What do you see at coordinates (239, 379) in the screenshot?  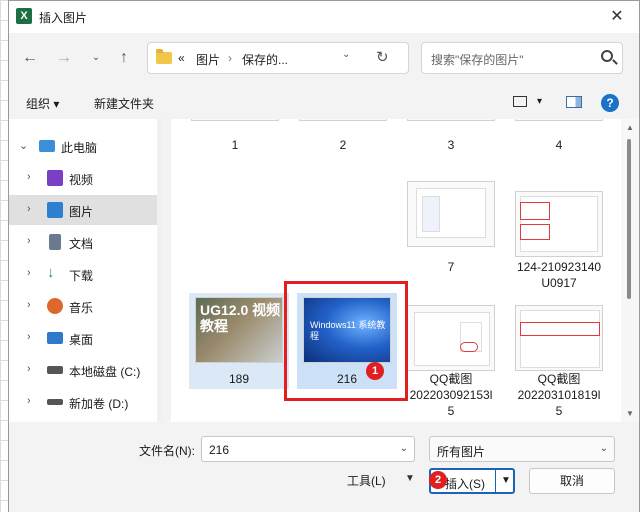 I see `file-name: 189` at bounding box center [239, 379].